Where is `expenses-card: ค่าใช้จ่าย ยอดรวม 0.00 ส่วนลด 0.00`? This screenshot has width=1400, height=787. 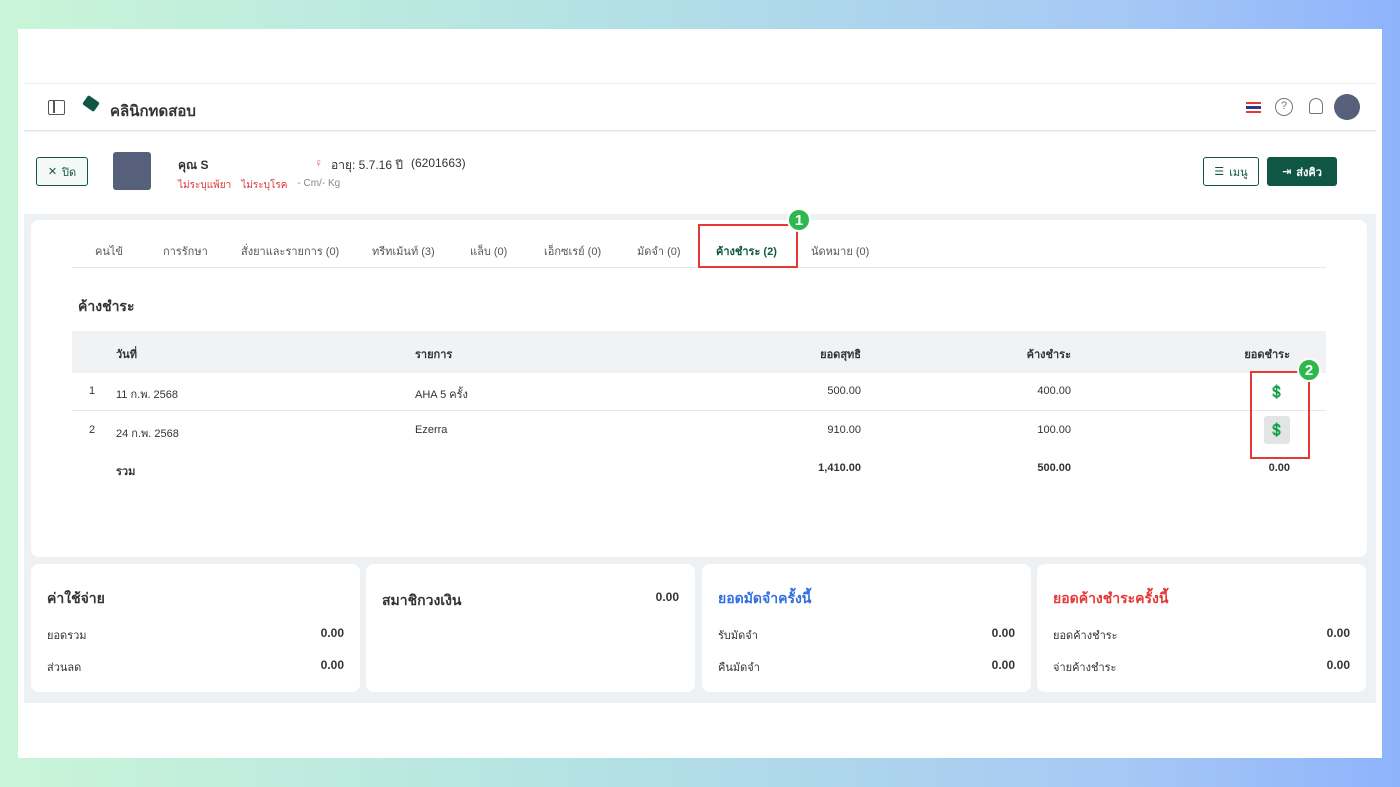 expenses-card: ค่าใช้จ่าย ยอดรวม 0.00 ส่วนลด 0.00 is located at coordinates (195, 628).